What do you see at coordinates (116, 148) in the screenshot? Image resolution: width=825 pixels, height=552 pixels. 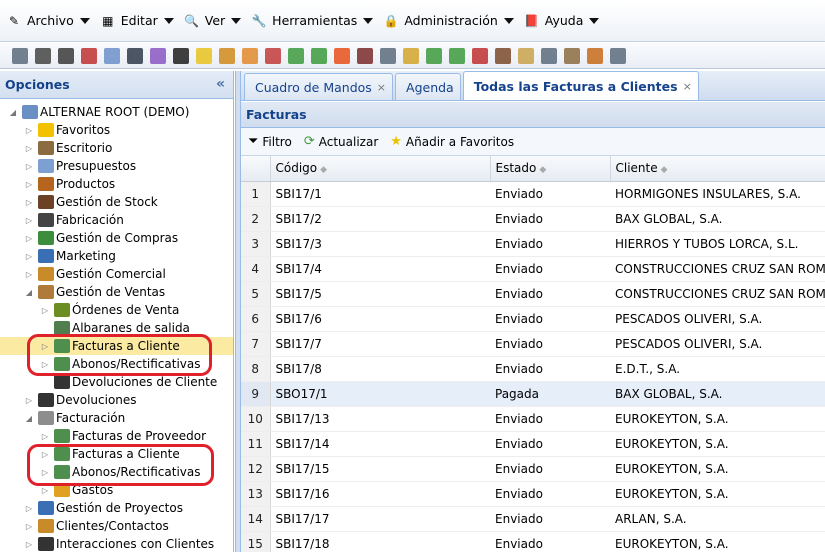 I see `tree-item: ▷ Escritorio` at bounding box center [116, 148].